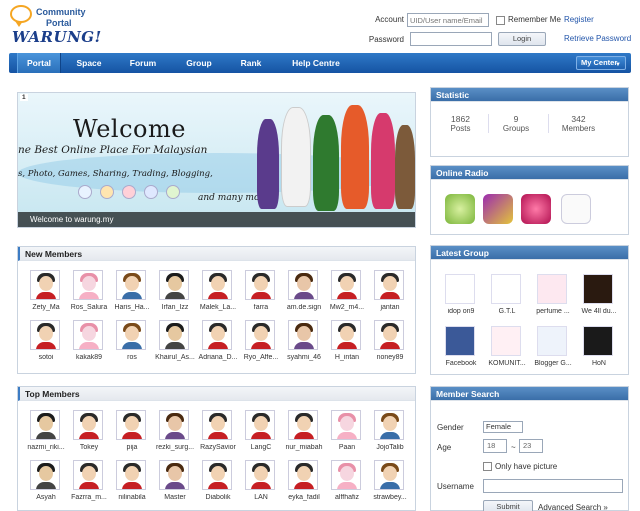  Describe the element at coordinates (460, 209) in the screenshot. I see `radio-era-logo` at that location.